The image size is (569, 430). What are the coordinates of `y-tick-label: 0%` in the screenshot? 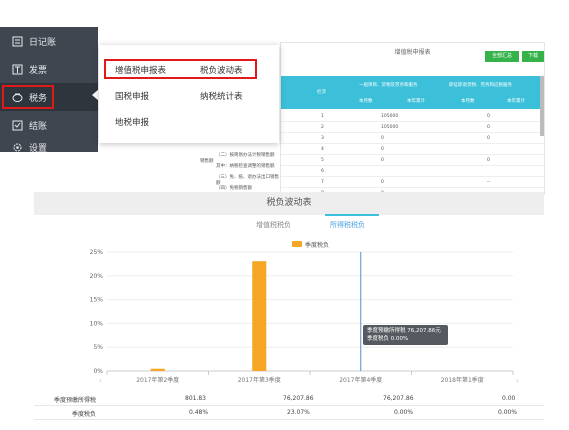 It's located at (98, 371).